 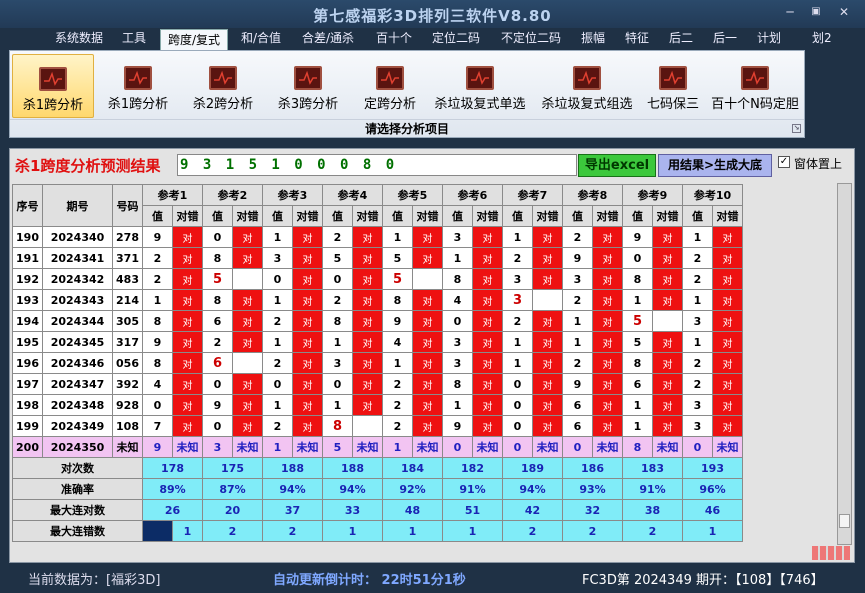 What do you see at coordinates (172, 195) in the screenshot?
I see `header-ref: 参考1` at bounding box center [172, 195].